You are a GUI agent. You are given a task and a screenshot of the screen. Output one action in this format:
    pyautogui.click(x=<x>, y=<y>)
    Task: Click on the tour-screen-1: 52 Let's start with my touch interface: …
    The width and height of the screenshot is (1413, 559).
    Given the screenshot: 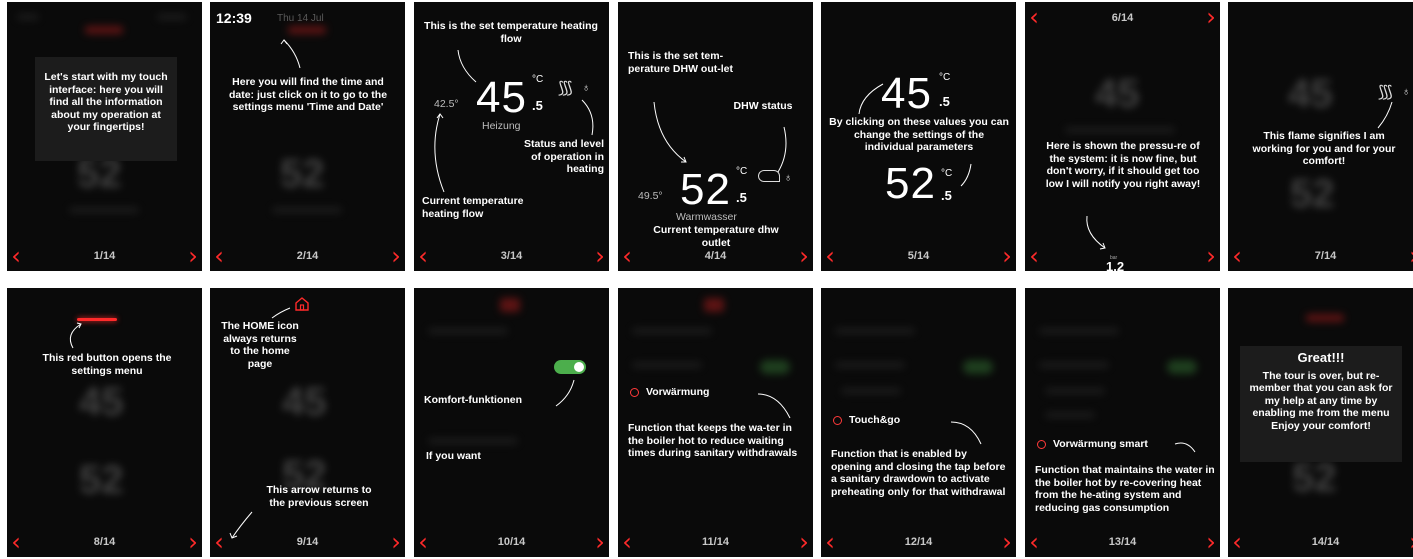 What is the action you would take?
    pyautogui.click(x=104, y=136)
    